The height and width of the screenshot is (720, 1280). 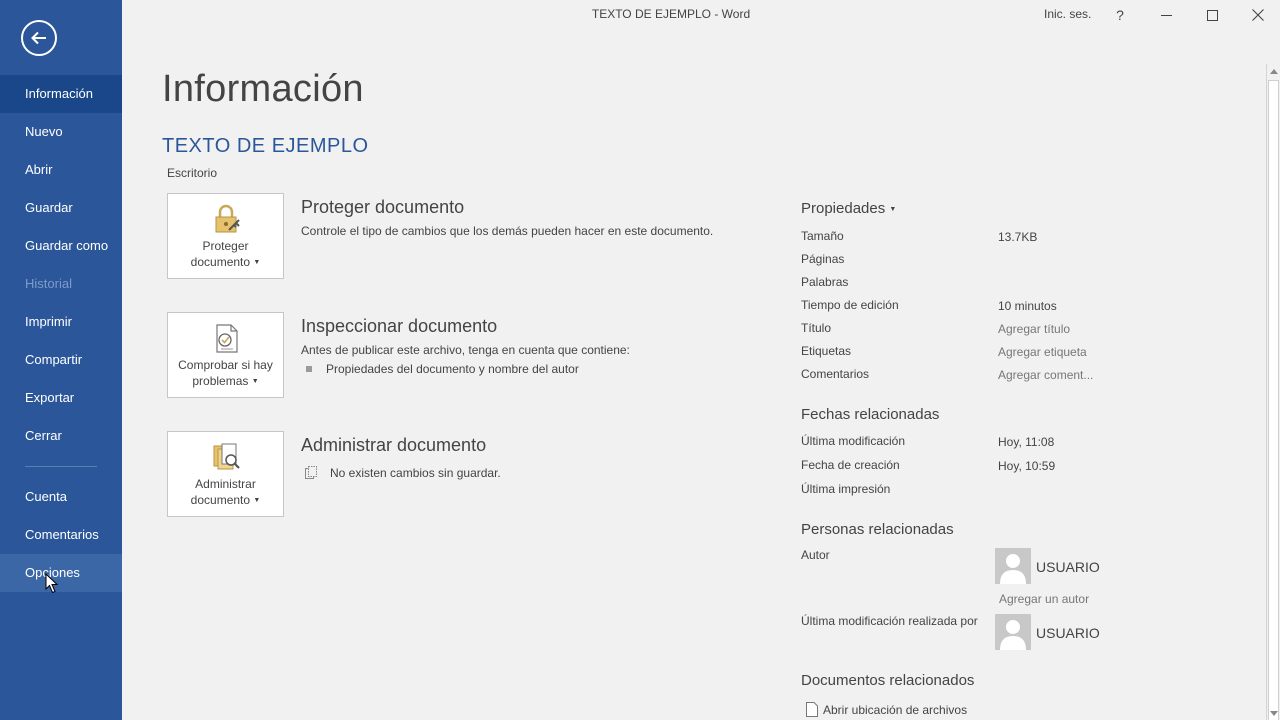 What do you see at coordinates (225, 365) in the screenshot?
I see `tile-label-line1: Comprobar si hay` at bounding box center [225, 365].